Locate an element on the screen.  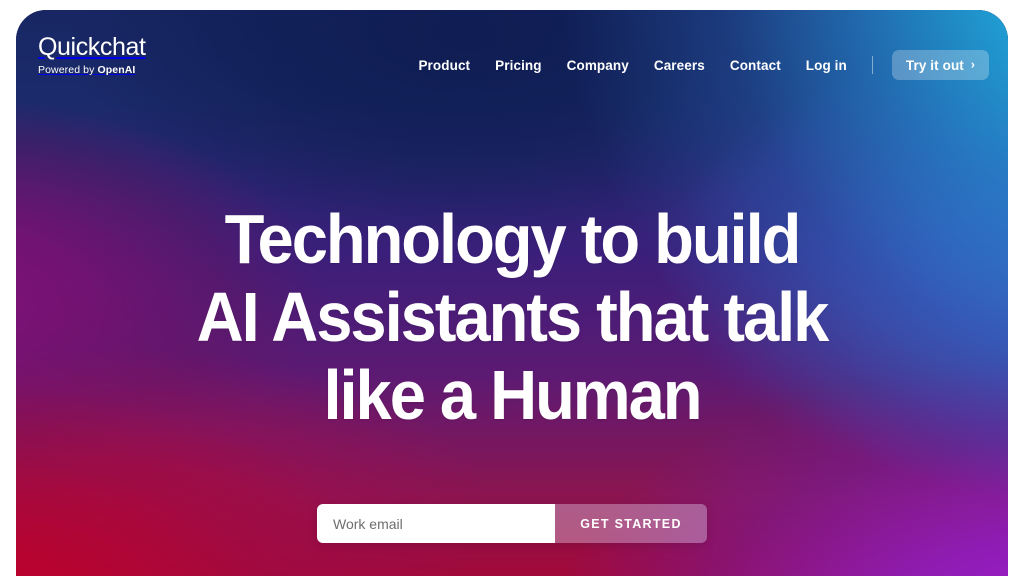
brand-tagline-openai: OpenAI is located at coordinates (116, 70).